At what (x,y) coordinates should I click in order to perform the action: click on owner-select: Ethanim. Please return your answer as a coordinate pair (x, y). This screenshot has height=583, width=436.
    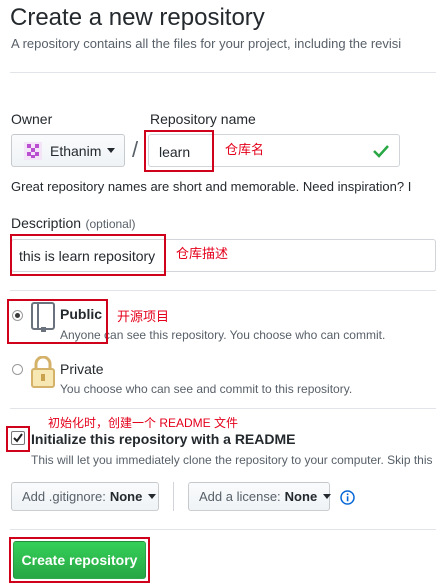
    Looking at the image, I should click on (68, 150).